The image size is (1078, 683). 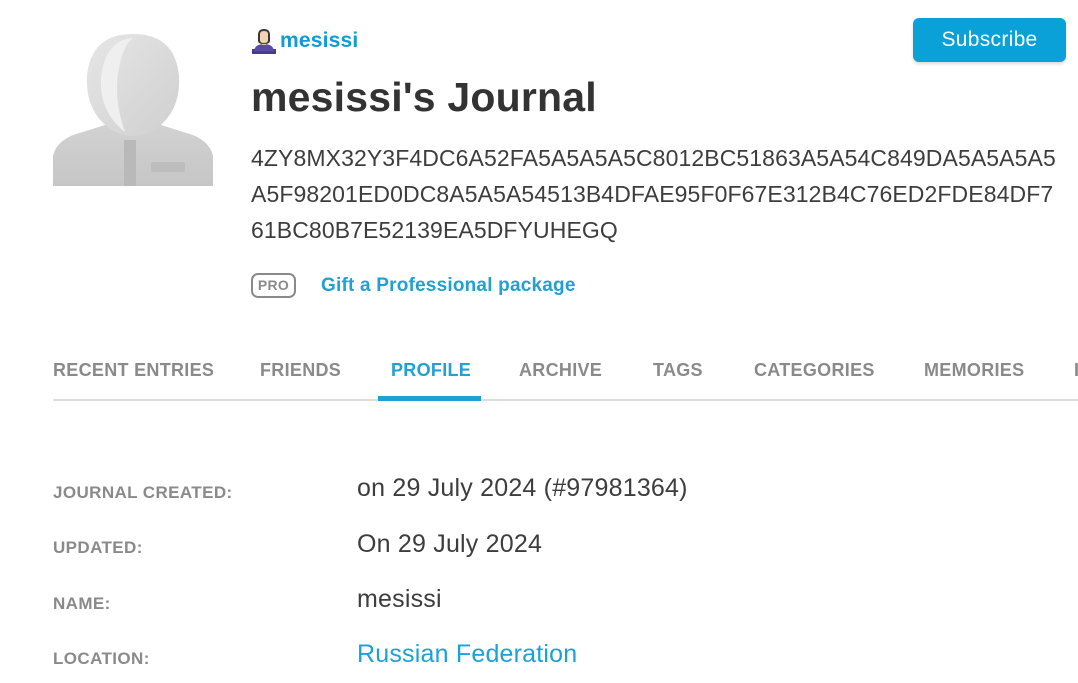 What do you see at coordinates (814, 370) in the screenshot?
I see `tab-categories: CATEGORIES` at bounding box center [814, 370].